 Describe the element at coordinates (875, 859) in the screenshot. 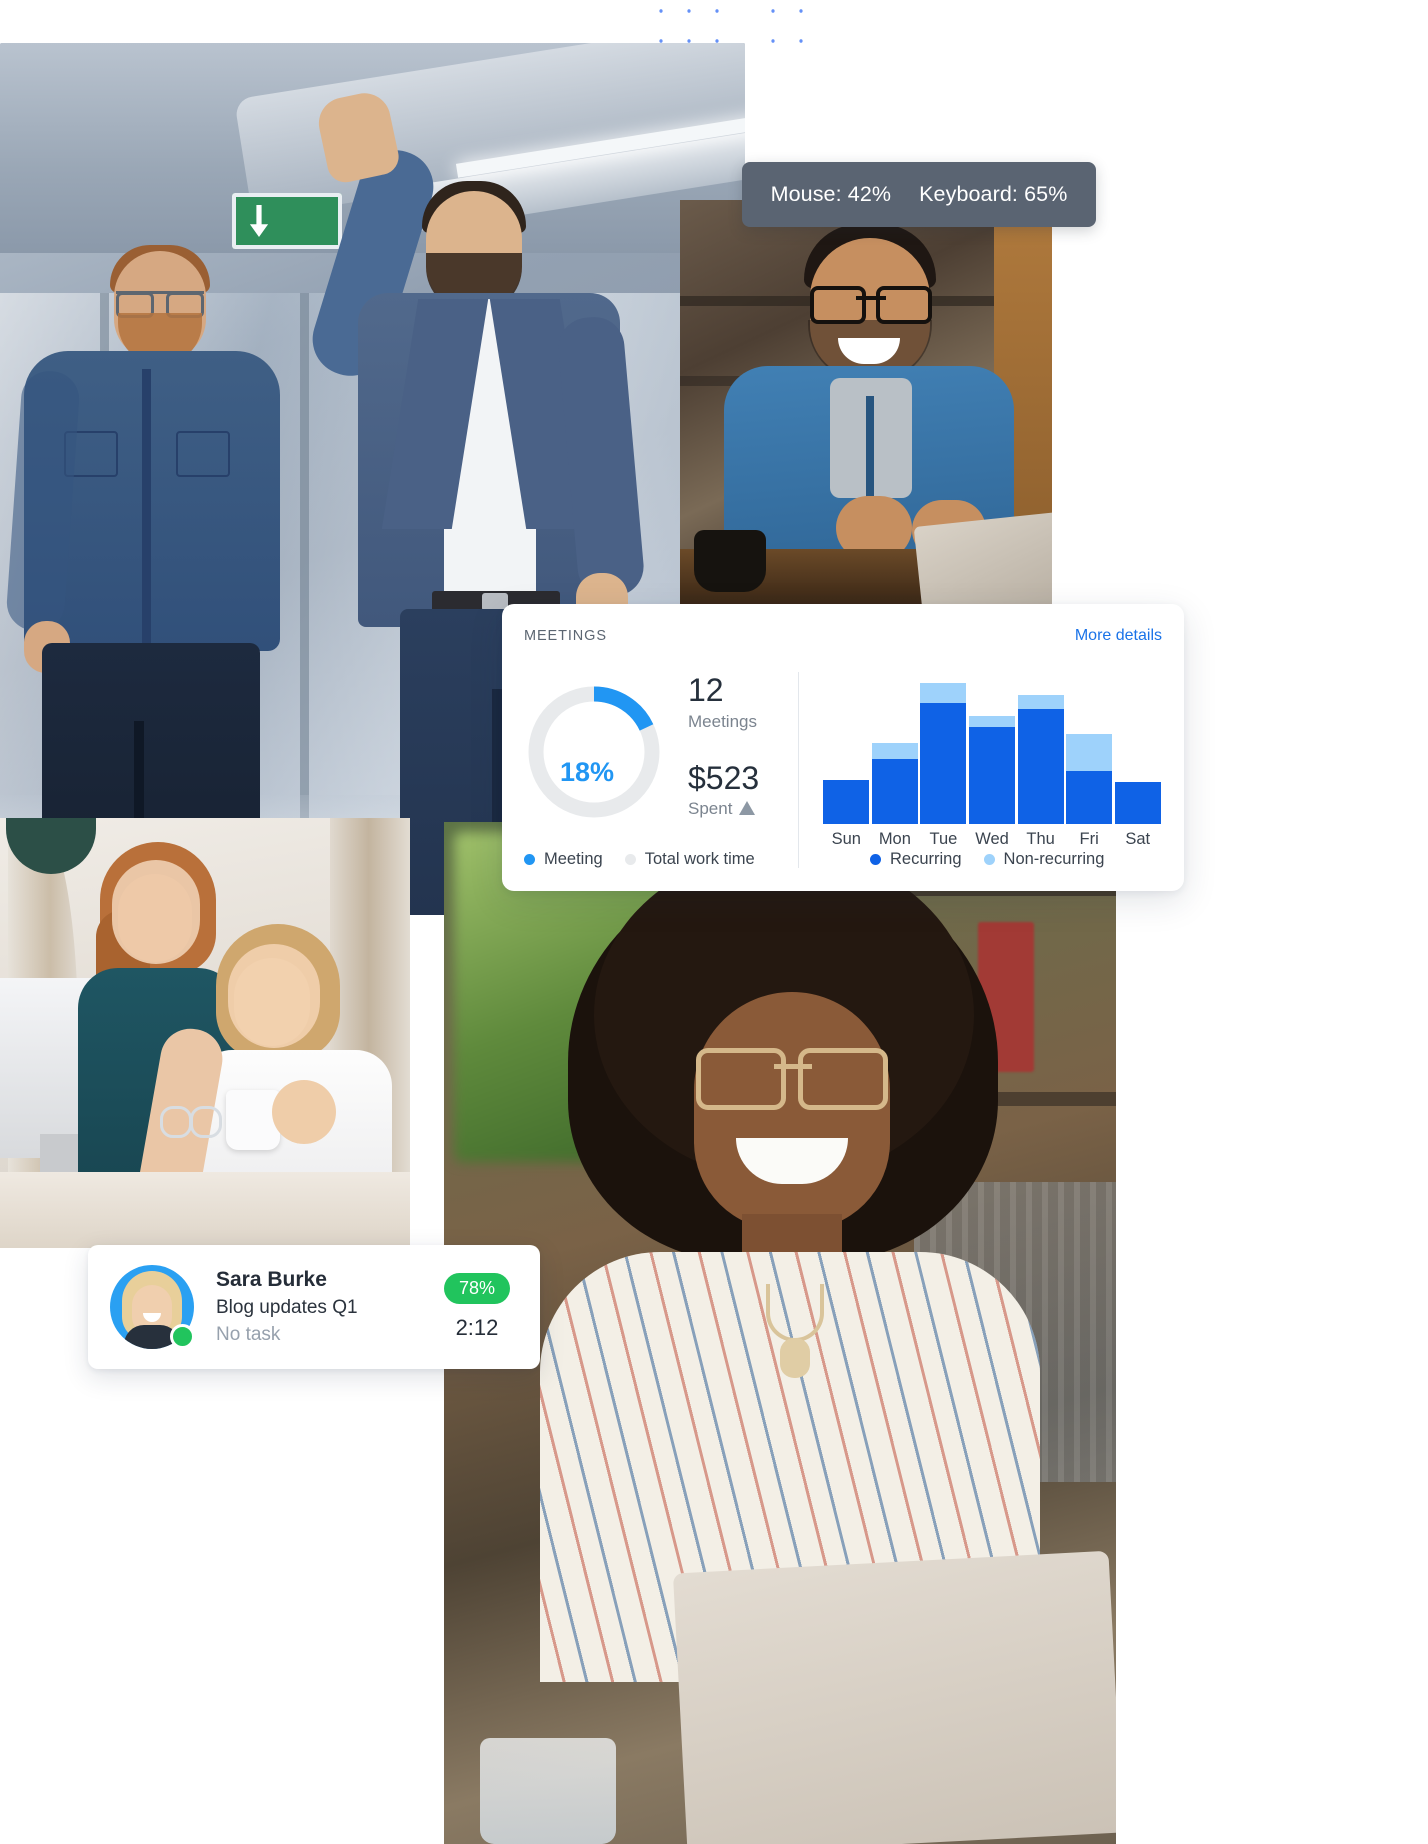

I see `legend-swatch-recurring` at that location.